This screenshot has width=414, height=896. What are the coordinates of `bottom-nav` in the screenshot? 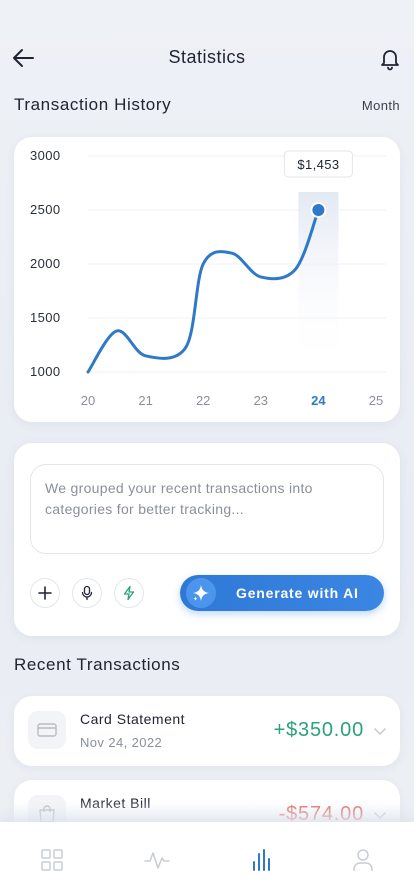 It's located at (207, 859).